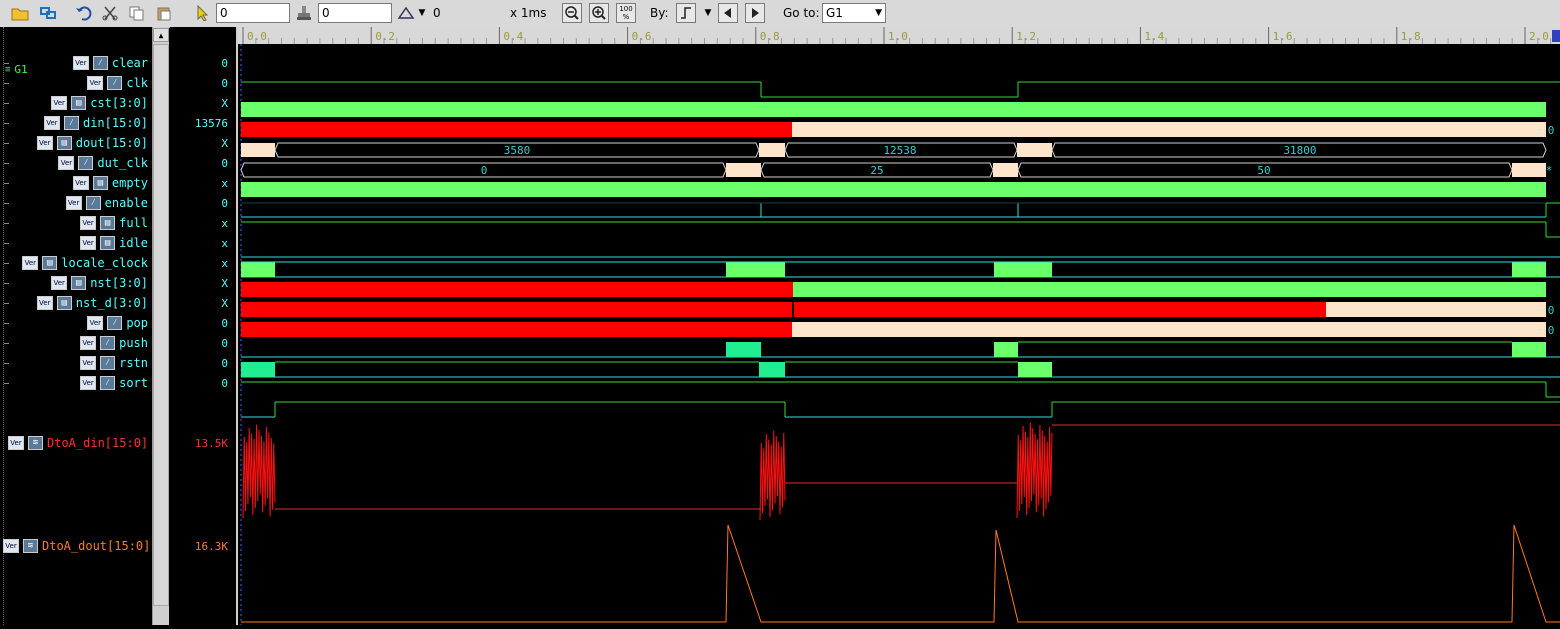  What do you see at coordinates (1551, 310) in the screenshot?
I see `nst-end-label: 0` at bounding box center [1551, 310].